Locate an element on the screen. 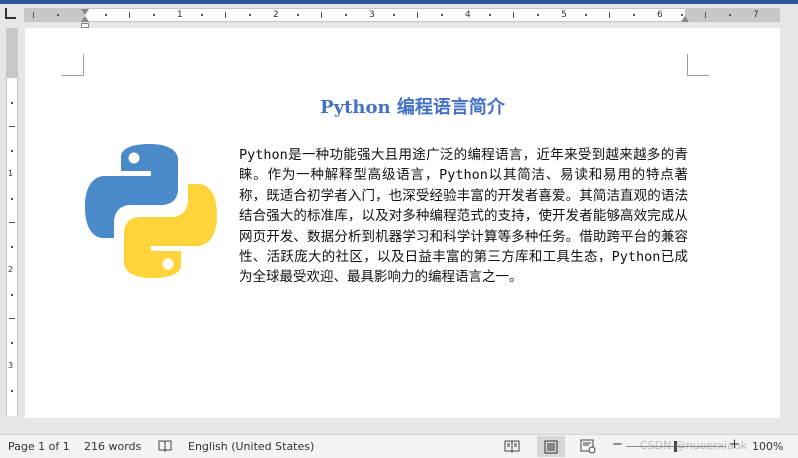 This screenshot has height=458, width=798. page-count: Page 1 of 1 is located at coordinates (39, 447).